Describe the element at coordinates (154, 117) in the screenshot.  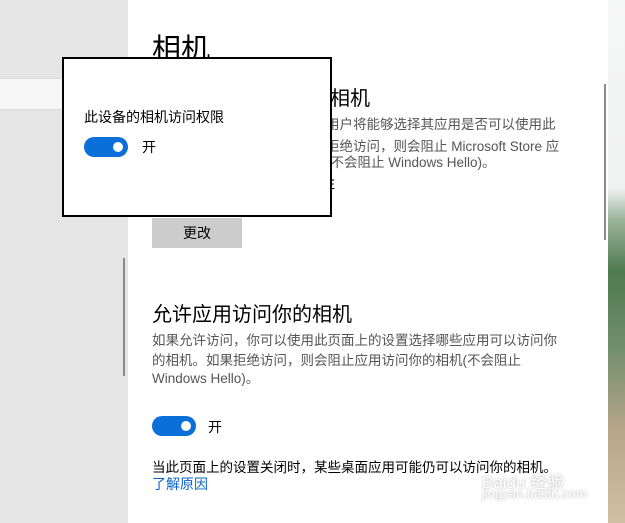
I see `popup-label: 此设备的相机访问权限` at that location.